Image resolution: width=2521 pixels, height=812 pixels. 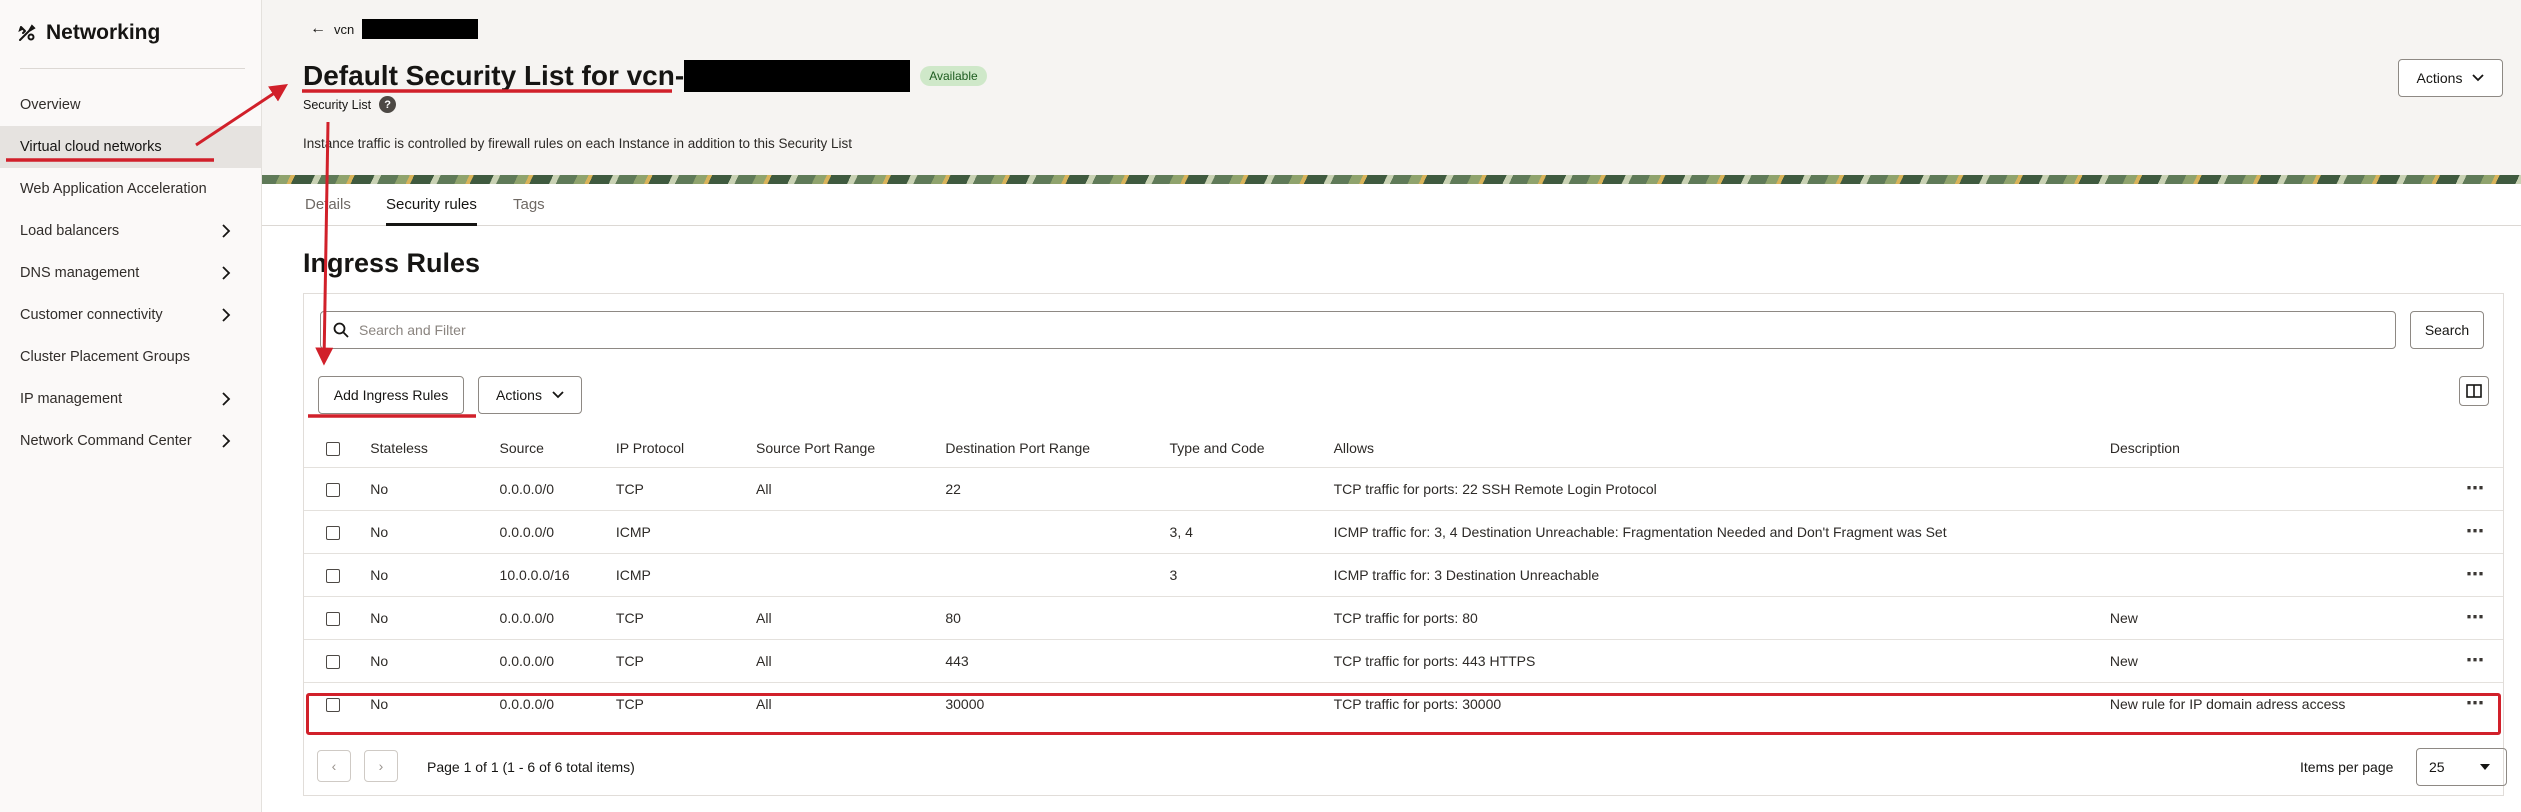 What do you see at coordinates (333, 448) in the screenshot?
I see `select-all-checkbox` at bounding box center [333, 448].